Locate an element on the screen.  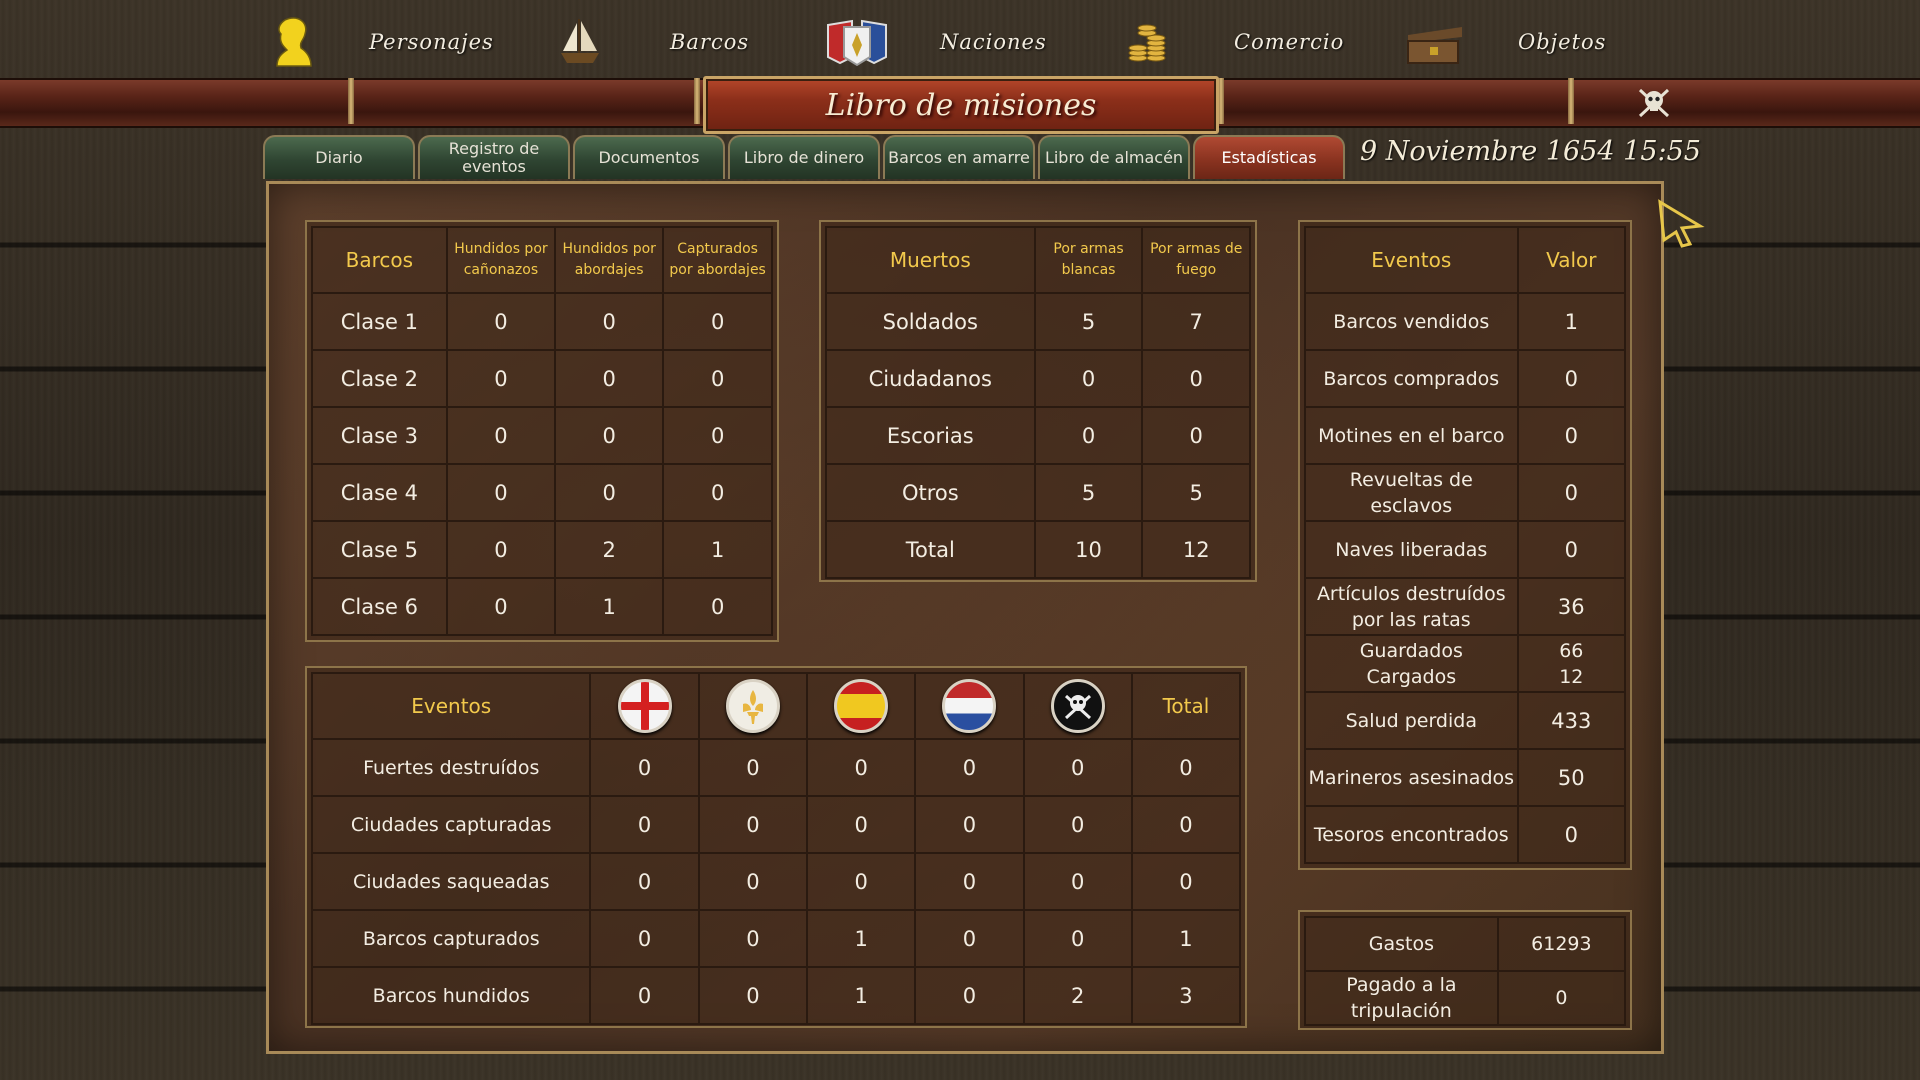
nav-barcos: Barcos is located at coordinates (650, 42).